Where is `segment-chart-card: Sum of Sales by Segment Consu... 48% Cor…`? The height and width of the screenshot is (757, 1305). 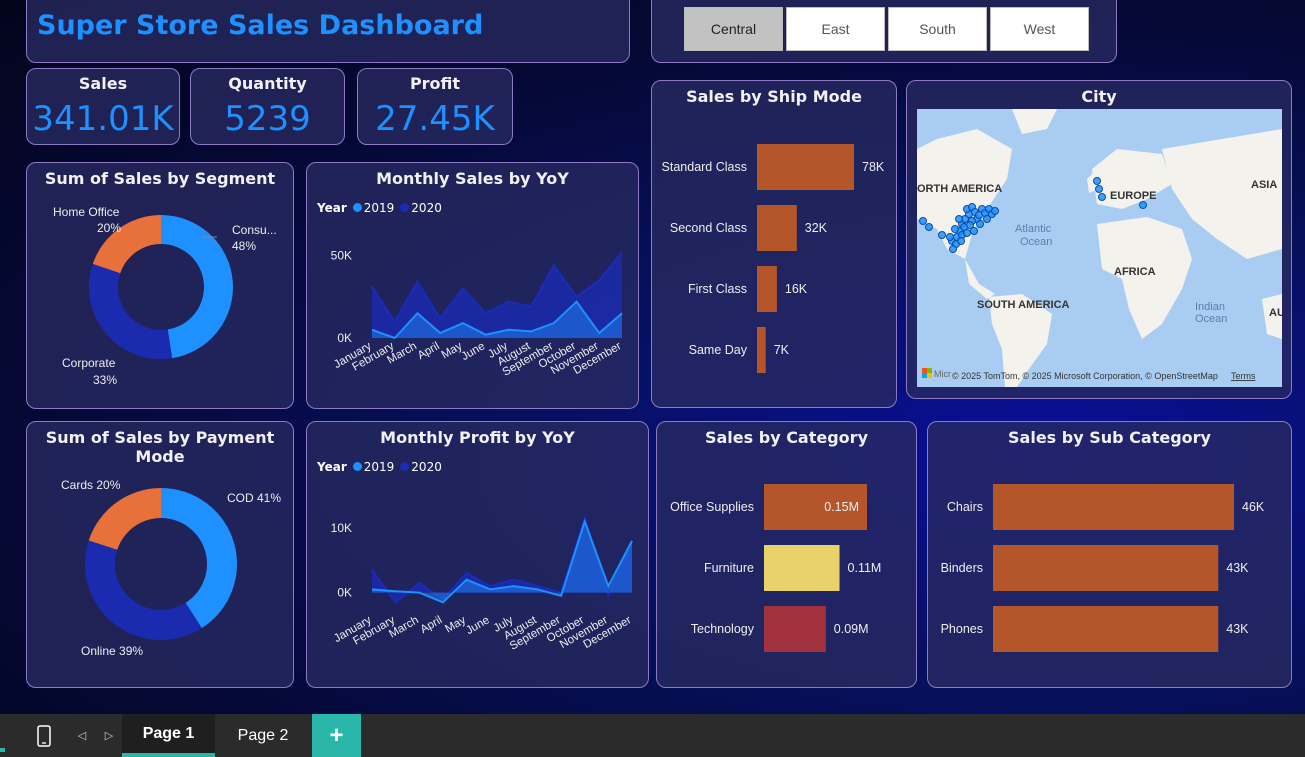
segment-chart-card: Sum of Sales by Segment Consu... 48% Cor… is located at coordinates (160, 285).